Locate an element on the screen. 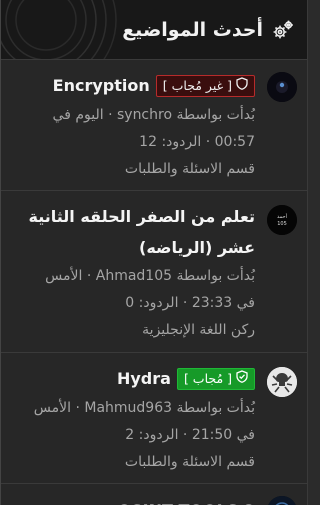 This screenshot has width=320, height=505. topic-item: OSINT TOOLS 2 is located at coordinates (154, 494).